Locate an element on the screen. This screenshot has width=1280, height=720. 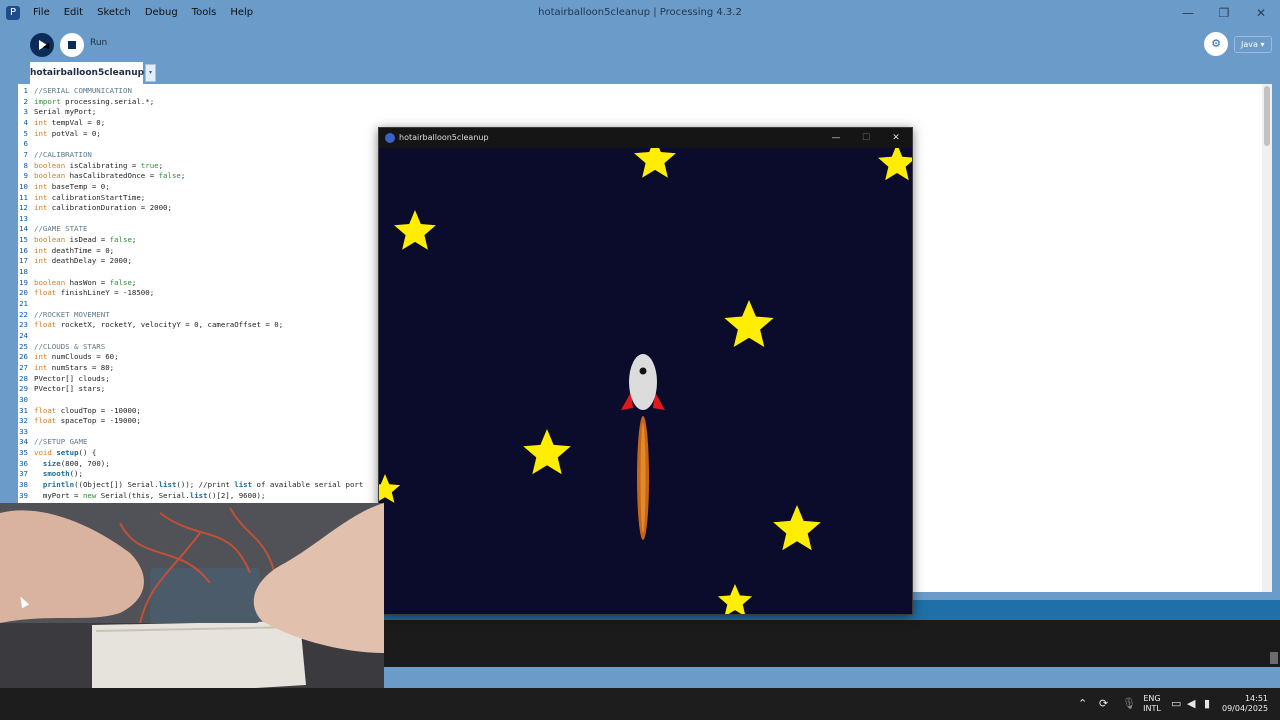
sketch-window-title: hotairballoon5cleanup is located at coordinates (444, 137).